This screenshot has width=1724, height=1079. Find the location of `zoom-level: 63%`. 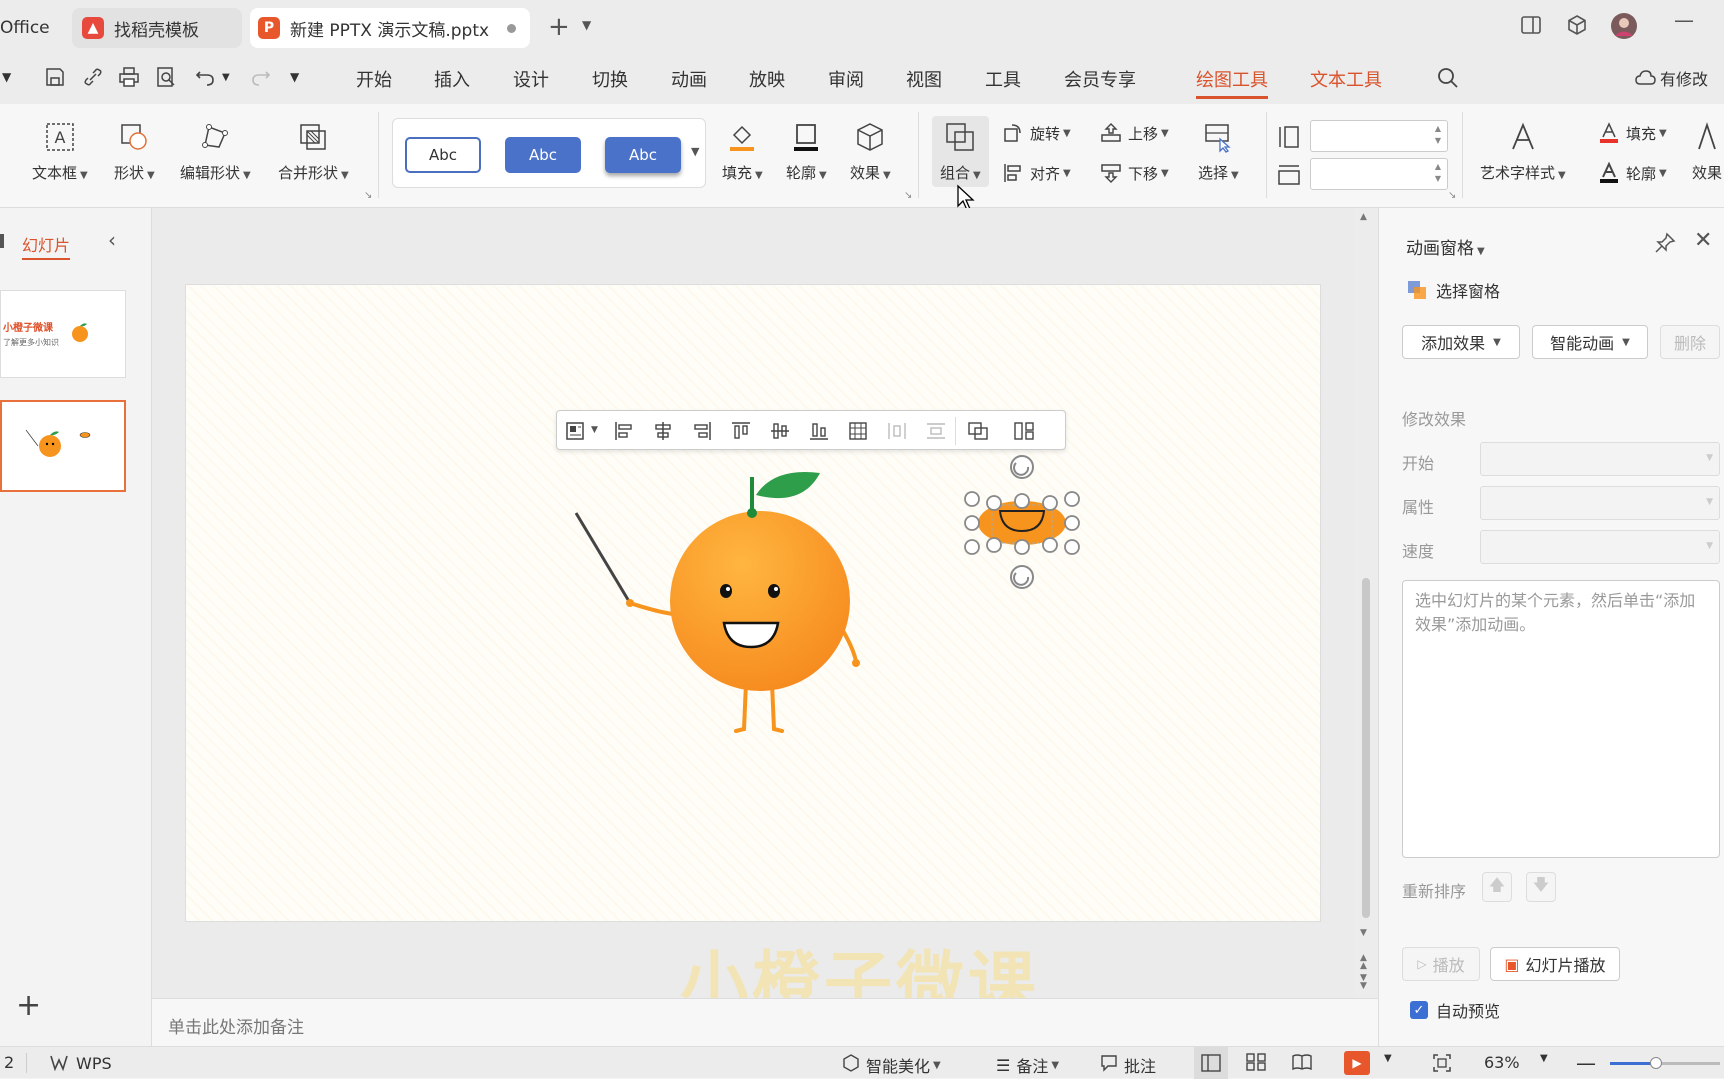

zoom-level: 63% is located at coordinates (1502, 1062).